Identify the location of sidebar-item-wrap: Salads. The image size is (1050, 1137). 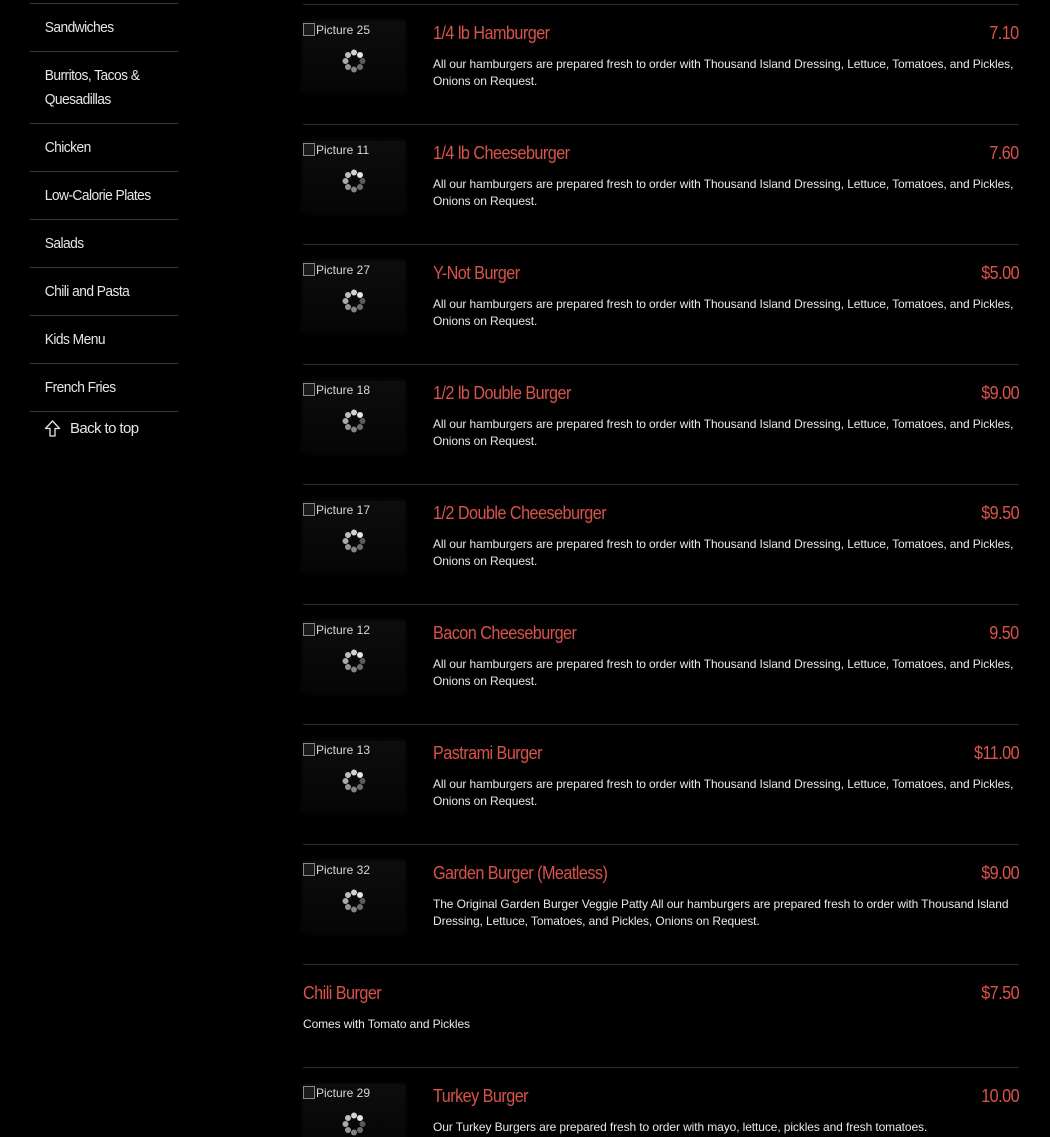
(104, 243).